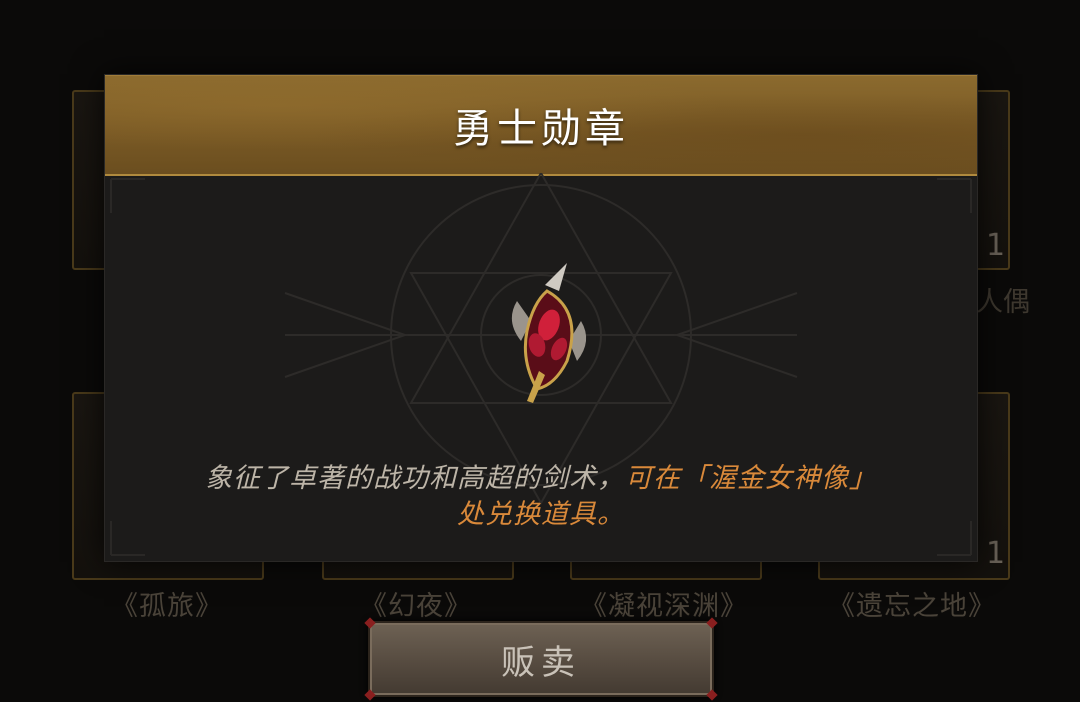 The image size is (1080, 702). I want to click on modal-header: 勇士勋章, so click(541, 125).